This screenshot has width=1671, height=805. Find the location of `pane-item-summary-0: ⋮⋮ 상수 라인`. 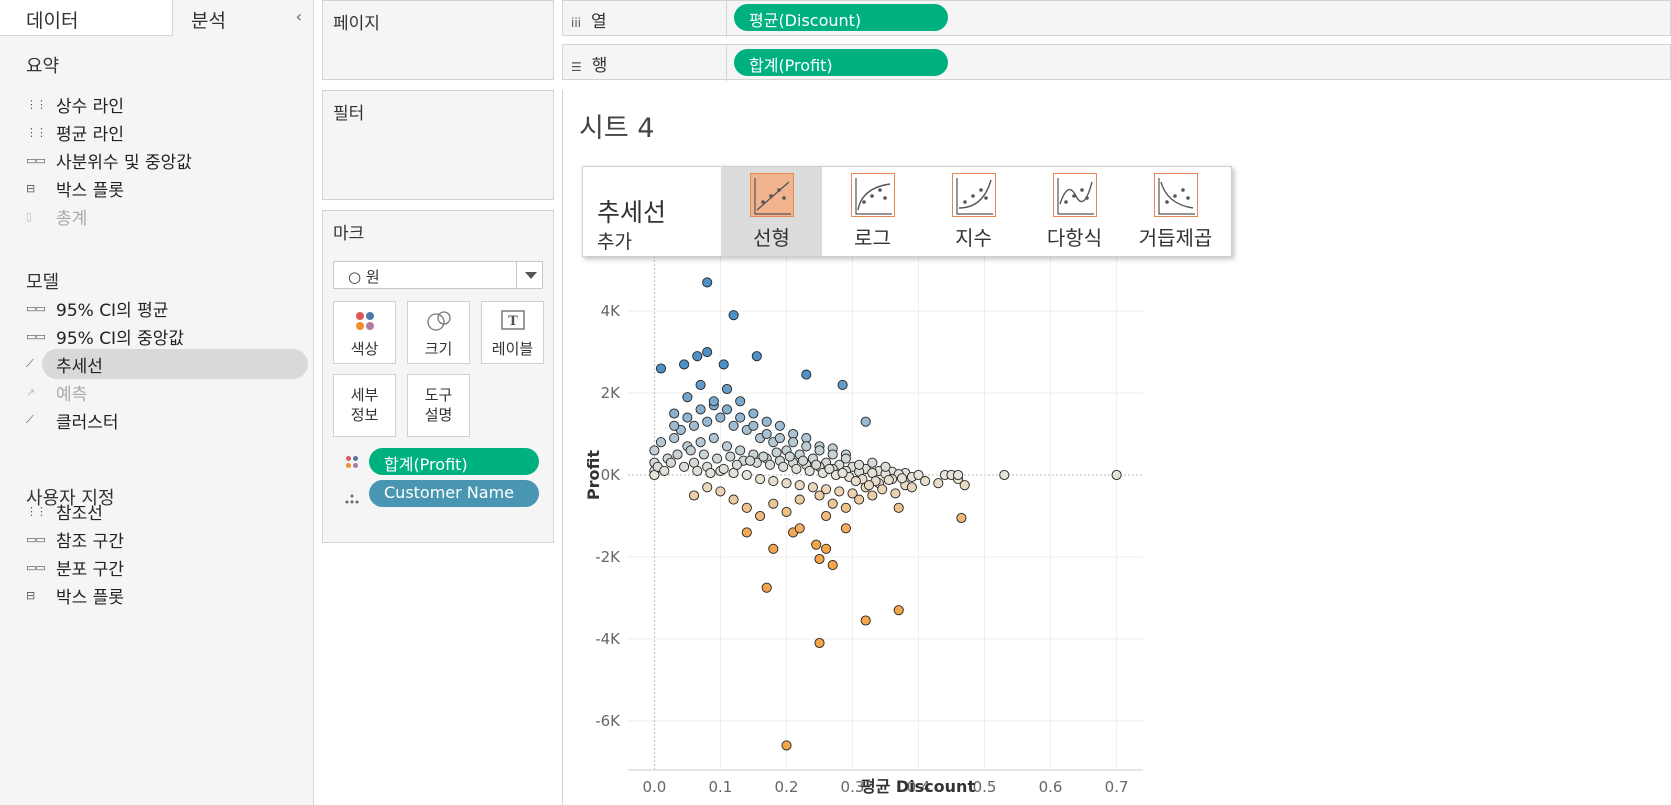

pane-item-summary-0: ⋮⋮ 상수 라인 is located at coordinates (167, 104).